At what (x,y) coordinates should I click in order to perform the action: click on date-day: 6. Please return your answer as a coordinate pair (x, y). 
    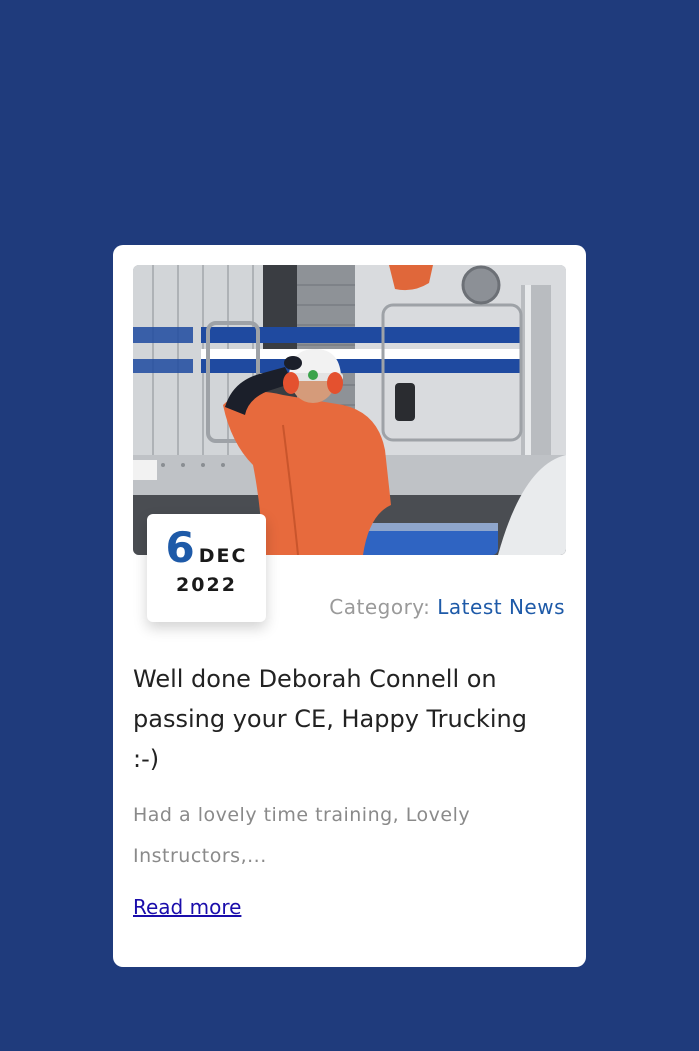
    Looking at the image, I should click on (180, 547).